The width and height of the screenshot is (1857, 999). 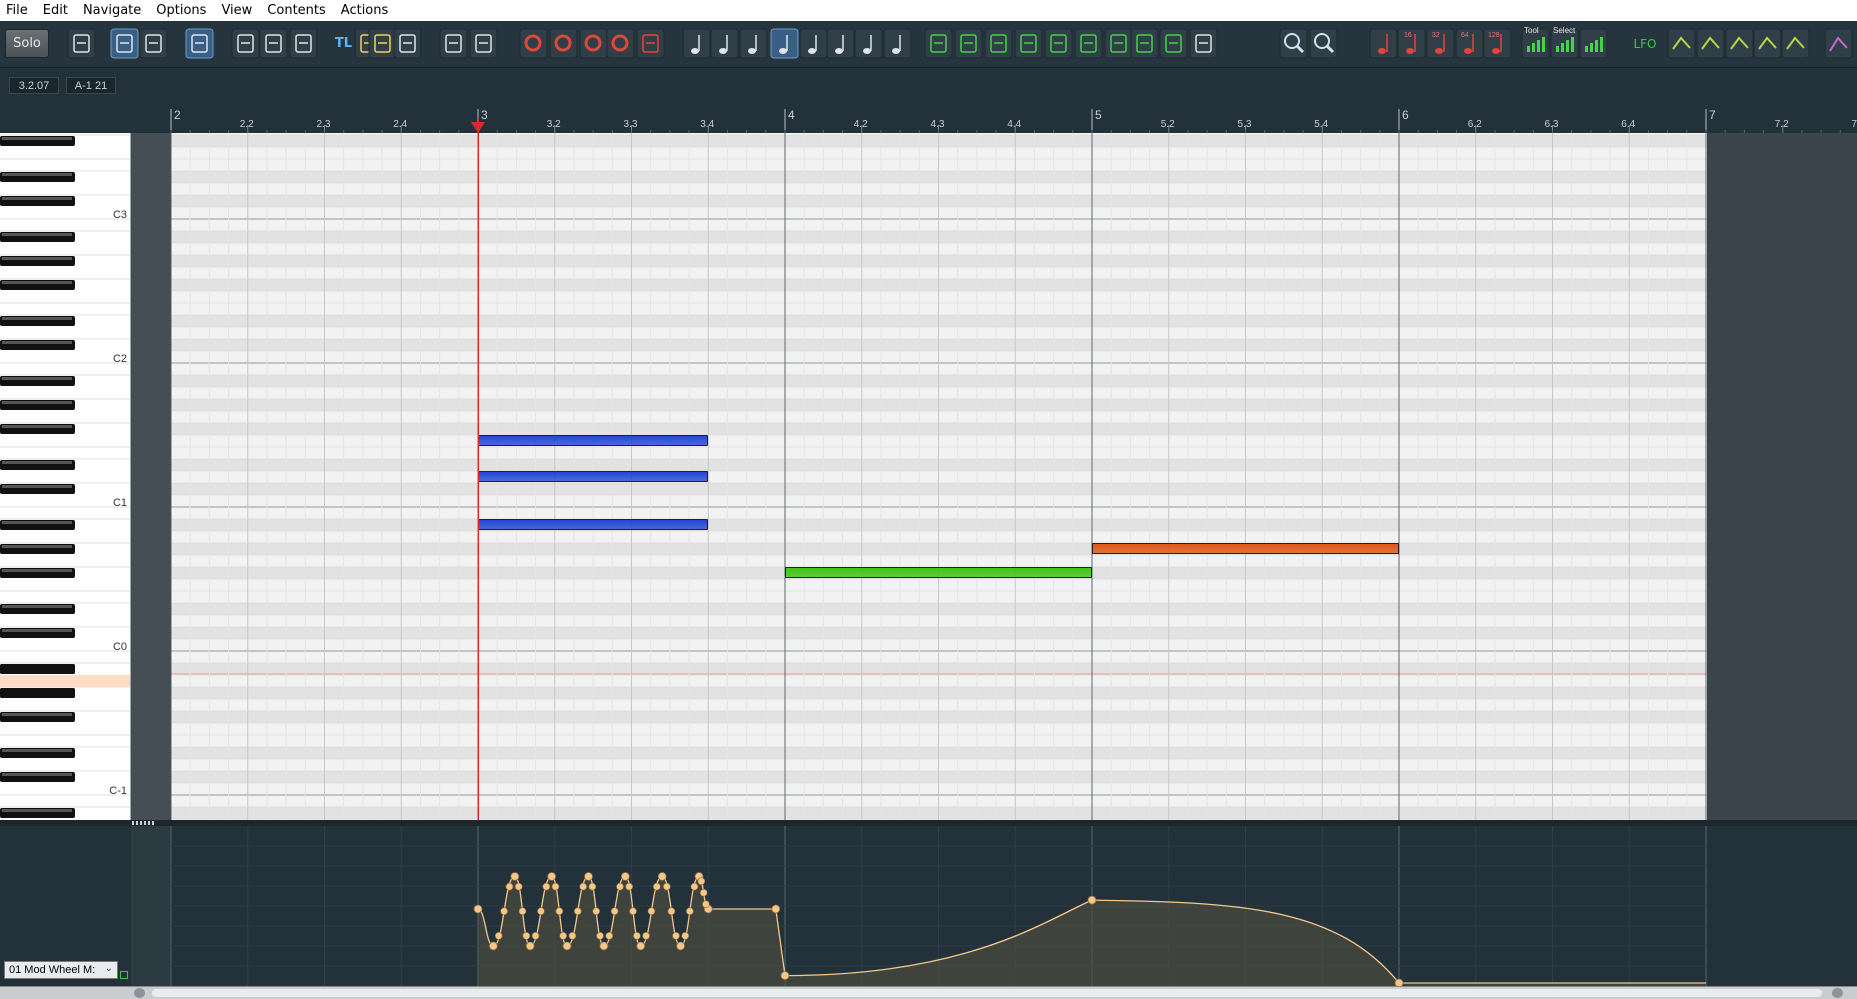 I want to click on dotted-note-icon, so click(x=868, y=43).